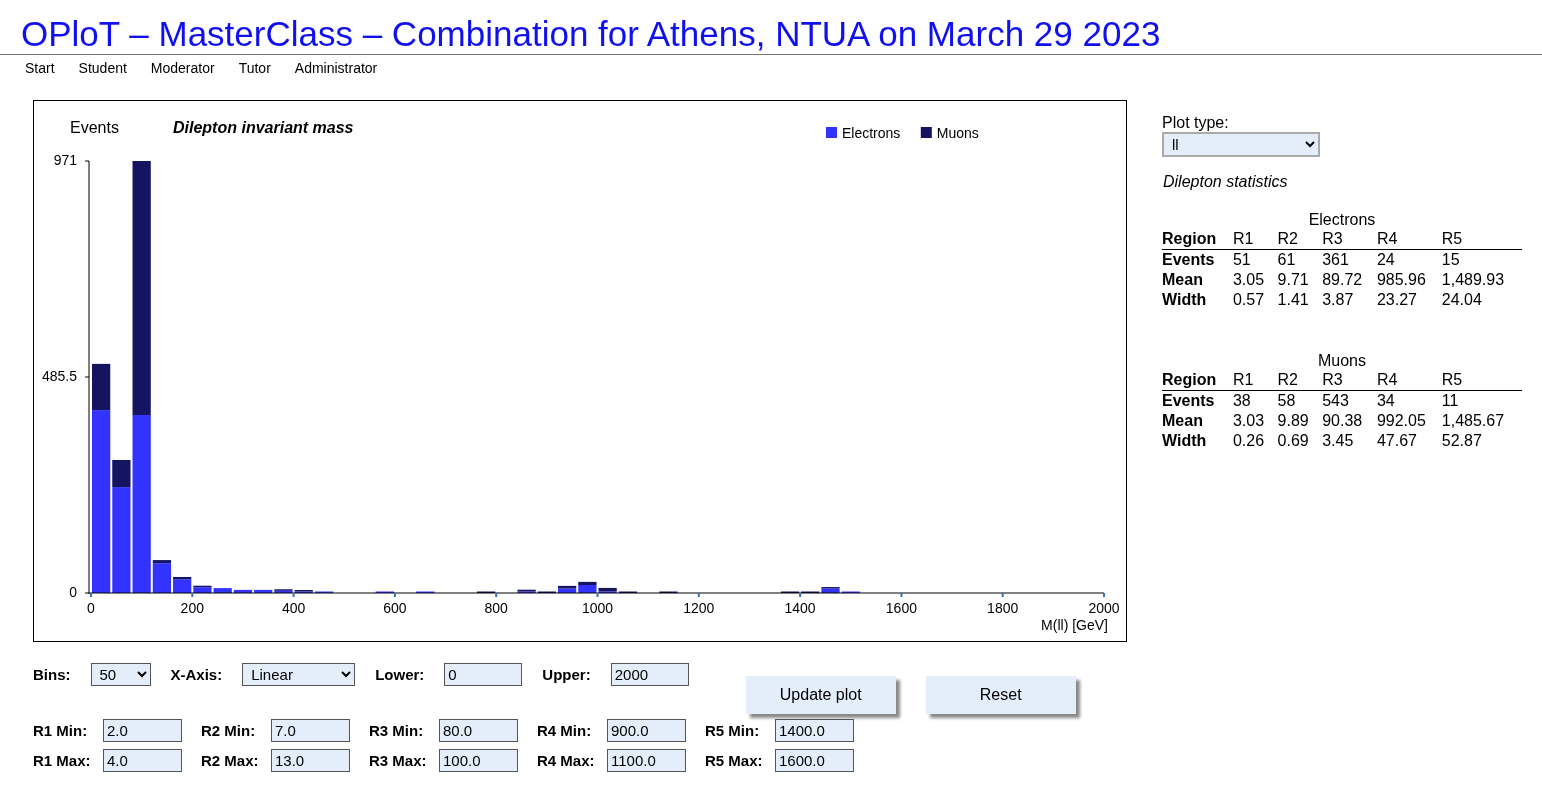 This screenshot has width=1542, height=790. I want to click on table-title: Electrons, so click(1342, 220).